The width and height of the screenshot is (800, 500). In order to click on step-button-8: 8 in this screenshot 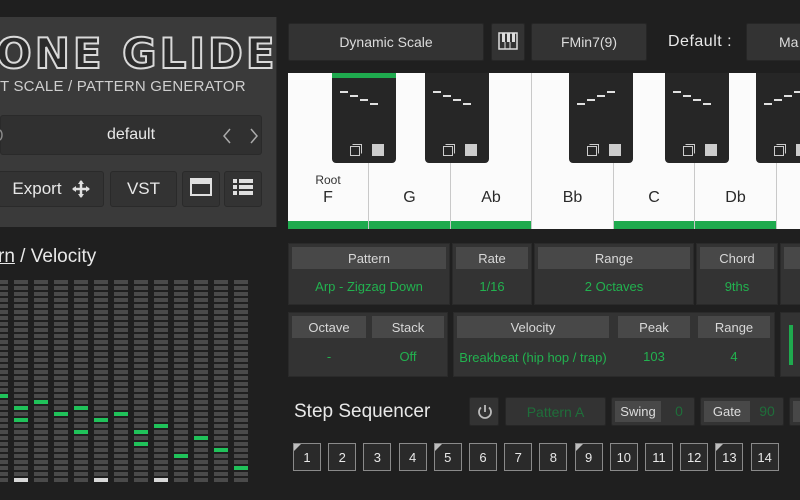, I will do `click(553, 457)`.